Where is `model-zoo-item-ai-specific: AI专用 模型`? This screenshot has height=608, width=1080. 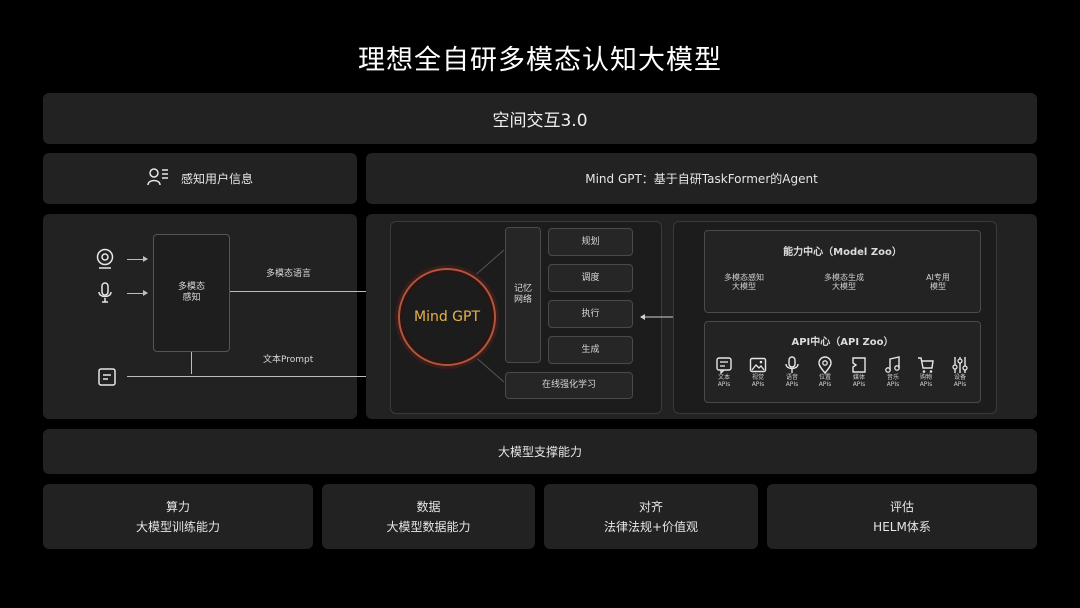 model-zoo-item-ai-specific: AI专用 模型 is located at coordinates (938, 282).